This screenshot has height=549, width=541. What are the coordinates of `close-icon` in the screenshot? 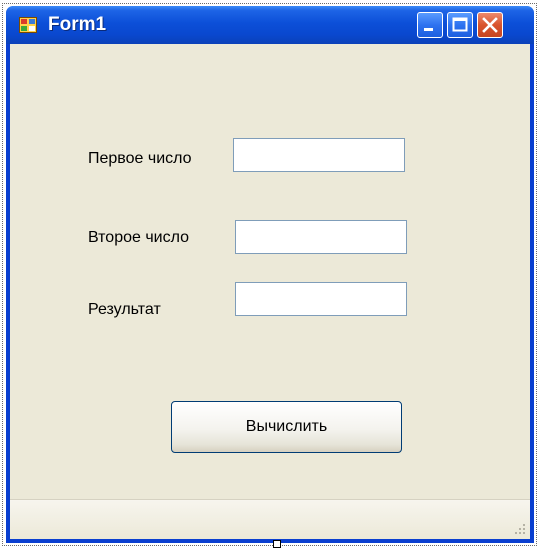 It's located at (490, 25).